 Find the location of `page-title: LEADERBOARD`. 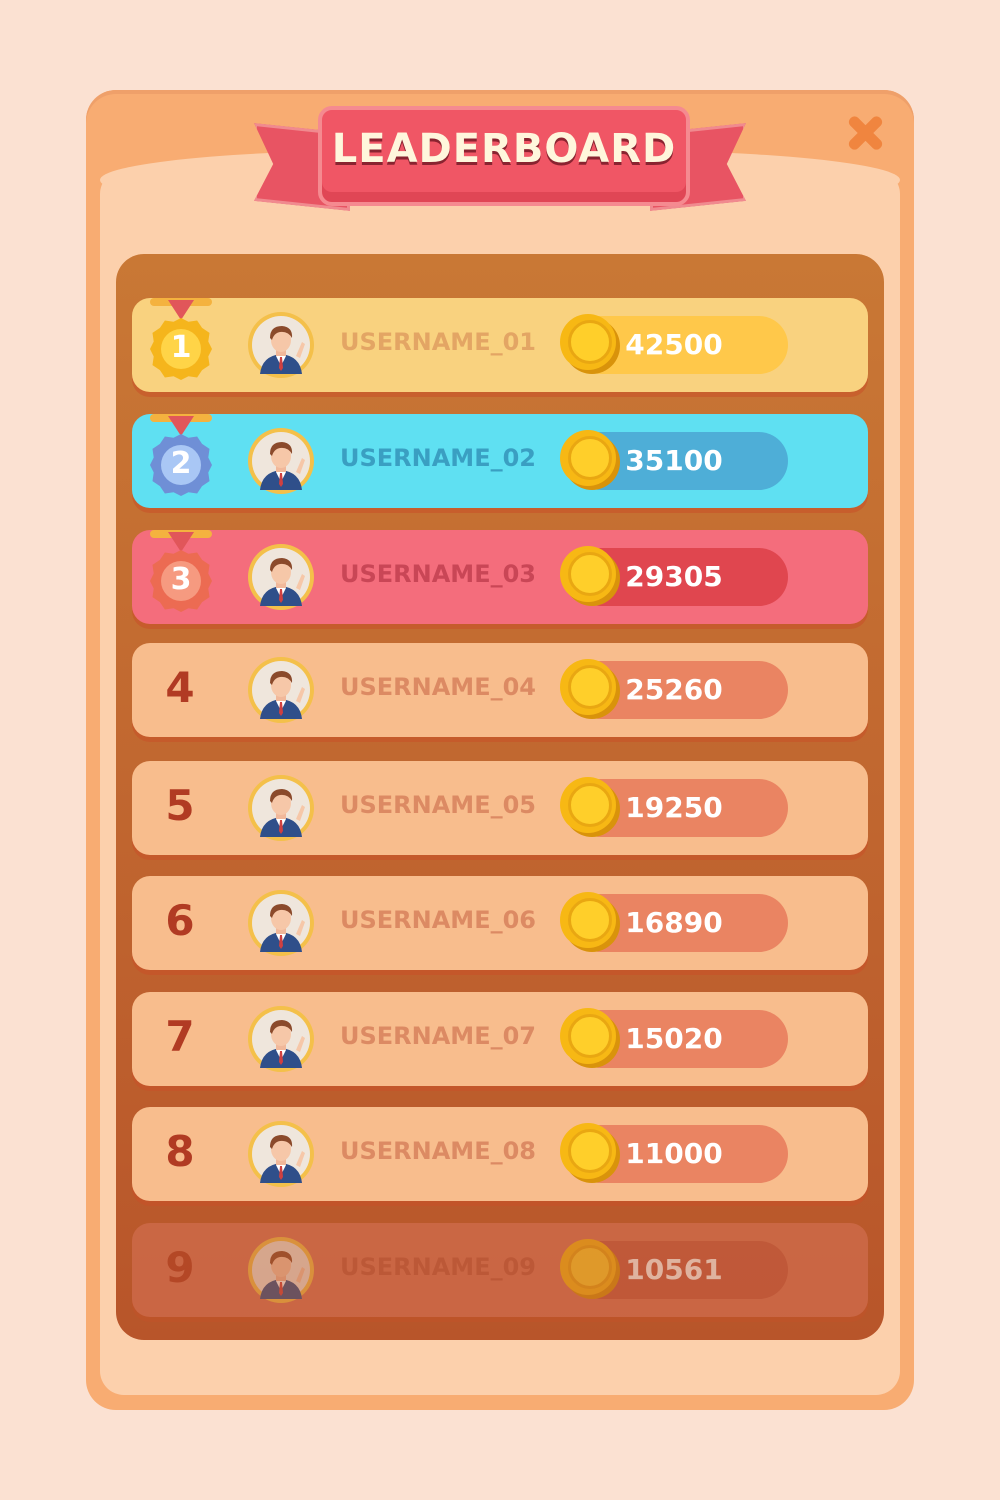

page-title: LEADERBOARD is located at coordinates (504, 149).